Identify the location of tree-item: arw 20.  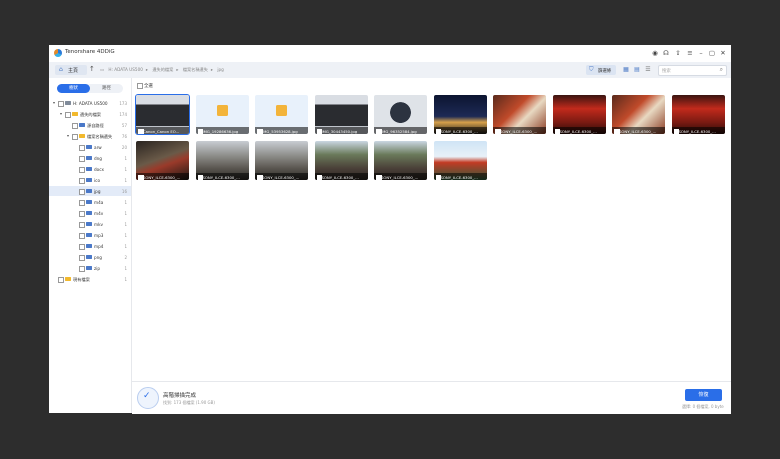
(90, 147).